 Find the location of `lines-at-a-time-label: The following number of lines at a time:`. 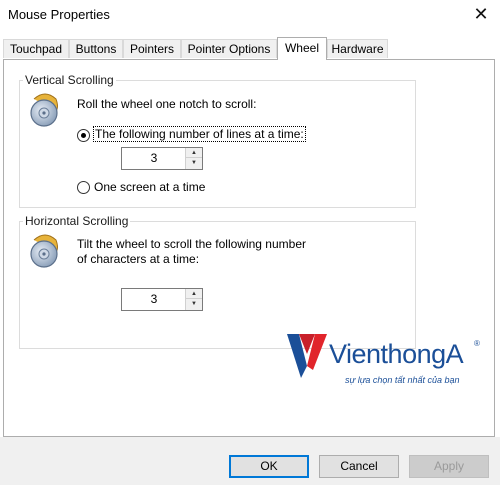

lines-at-a-time-label: The following number of lines at a time: is located at coordinates (199, 134).